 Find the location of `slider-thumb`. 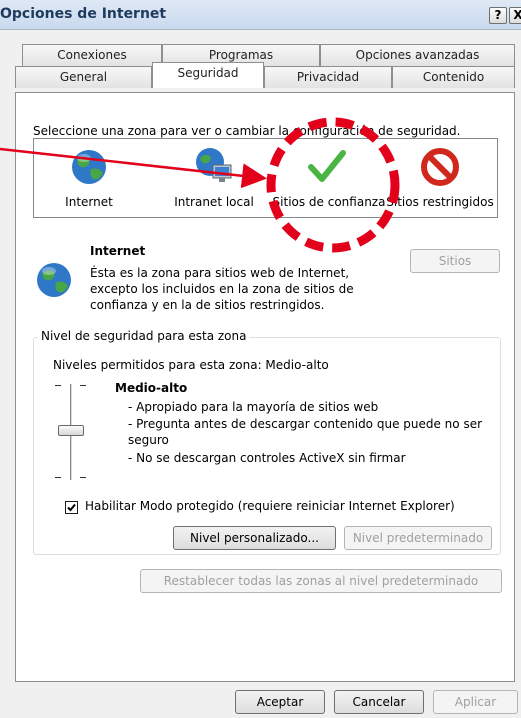

slider-thumb is located at coordinates (71, 430).